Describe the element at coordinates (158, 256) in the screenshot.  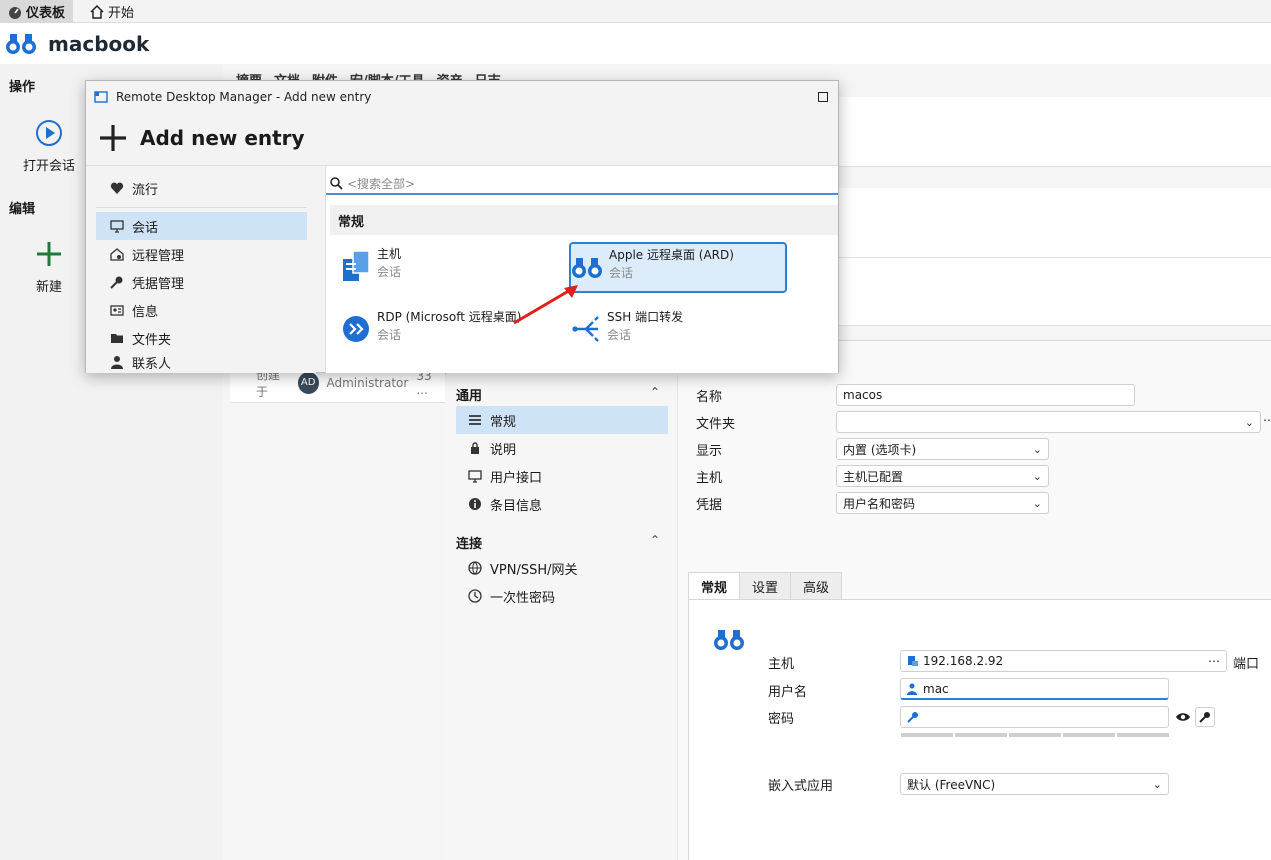
I see `category-remote-management-label: 远程管理` at that location.